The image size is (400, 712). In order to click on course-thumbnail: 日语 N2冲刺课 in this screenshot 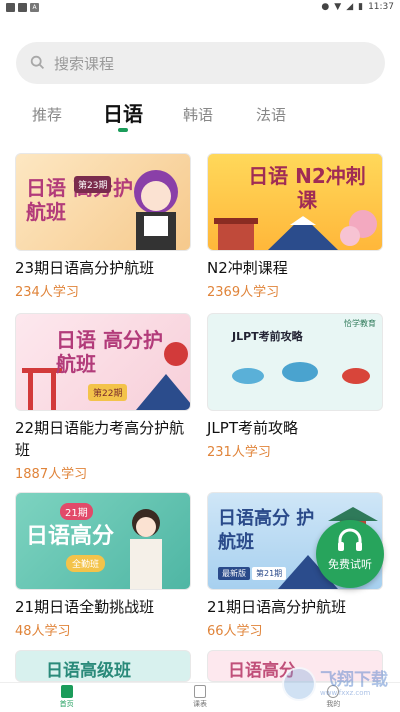, I will do `click(295, 202)`.